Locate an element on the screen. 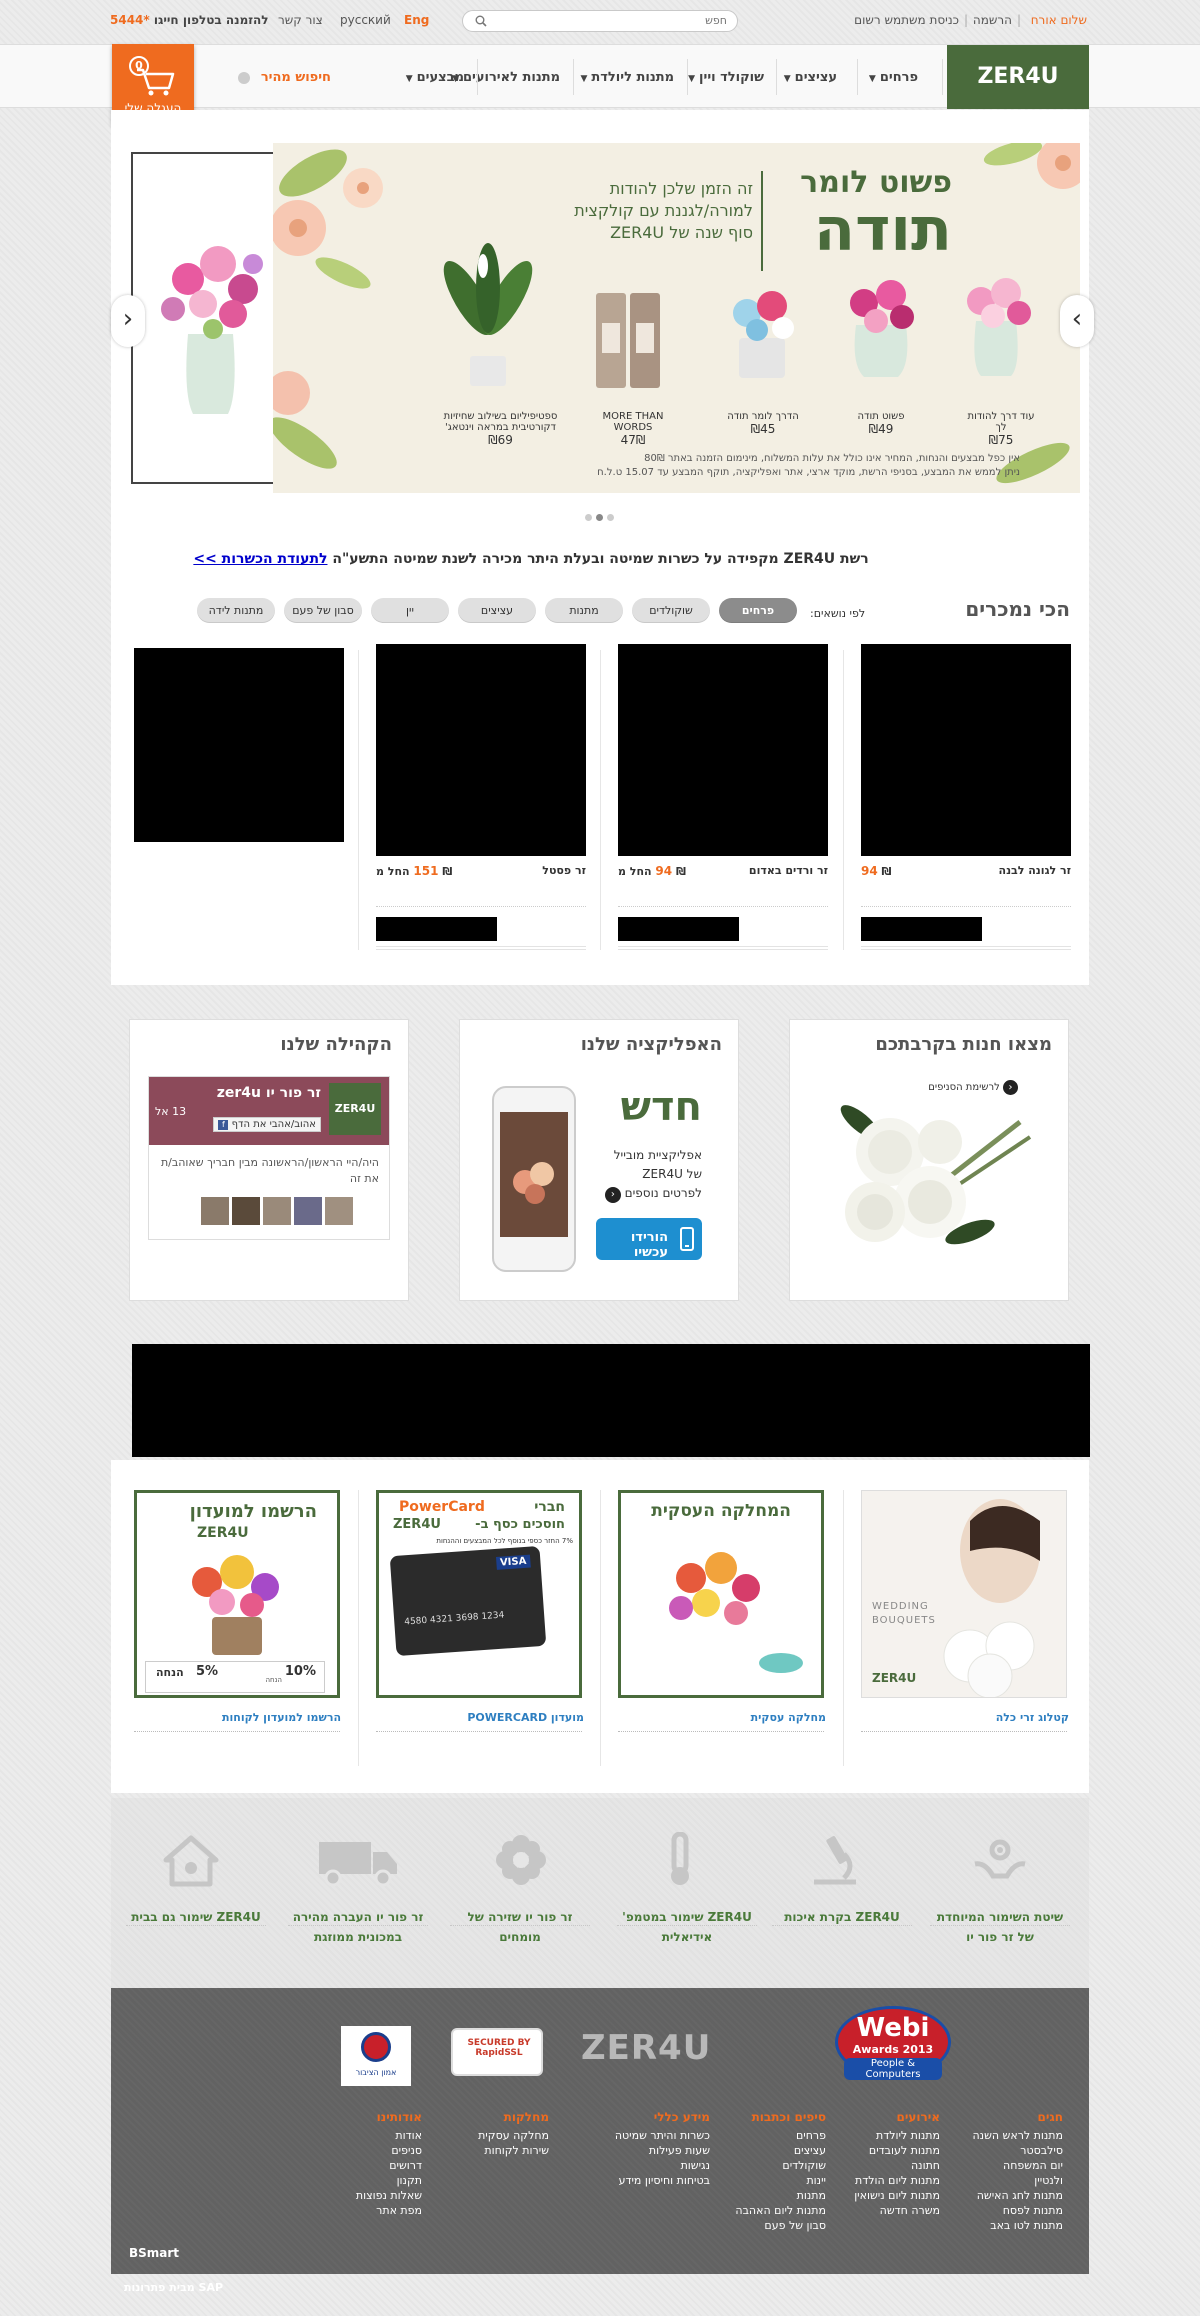  lang-ru-link: русский is located at coordinates (365, 20).